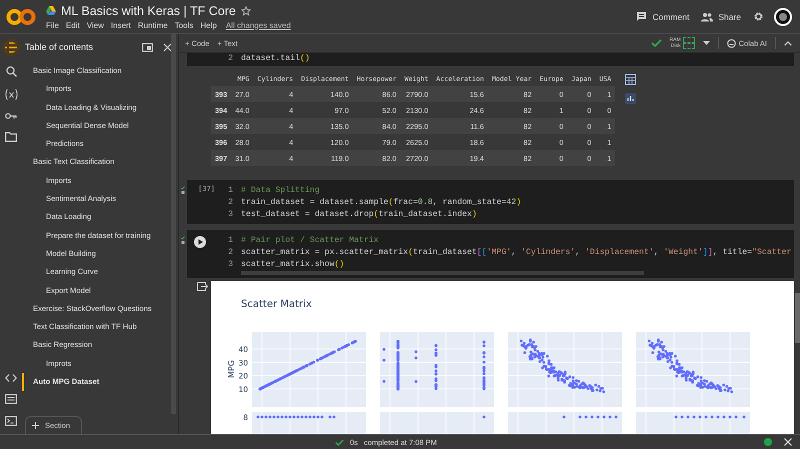 This screenshot has height=449, width=800. I want to click on search-icon, so click(11, 71).